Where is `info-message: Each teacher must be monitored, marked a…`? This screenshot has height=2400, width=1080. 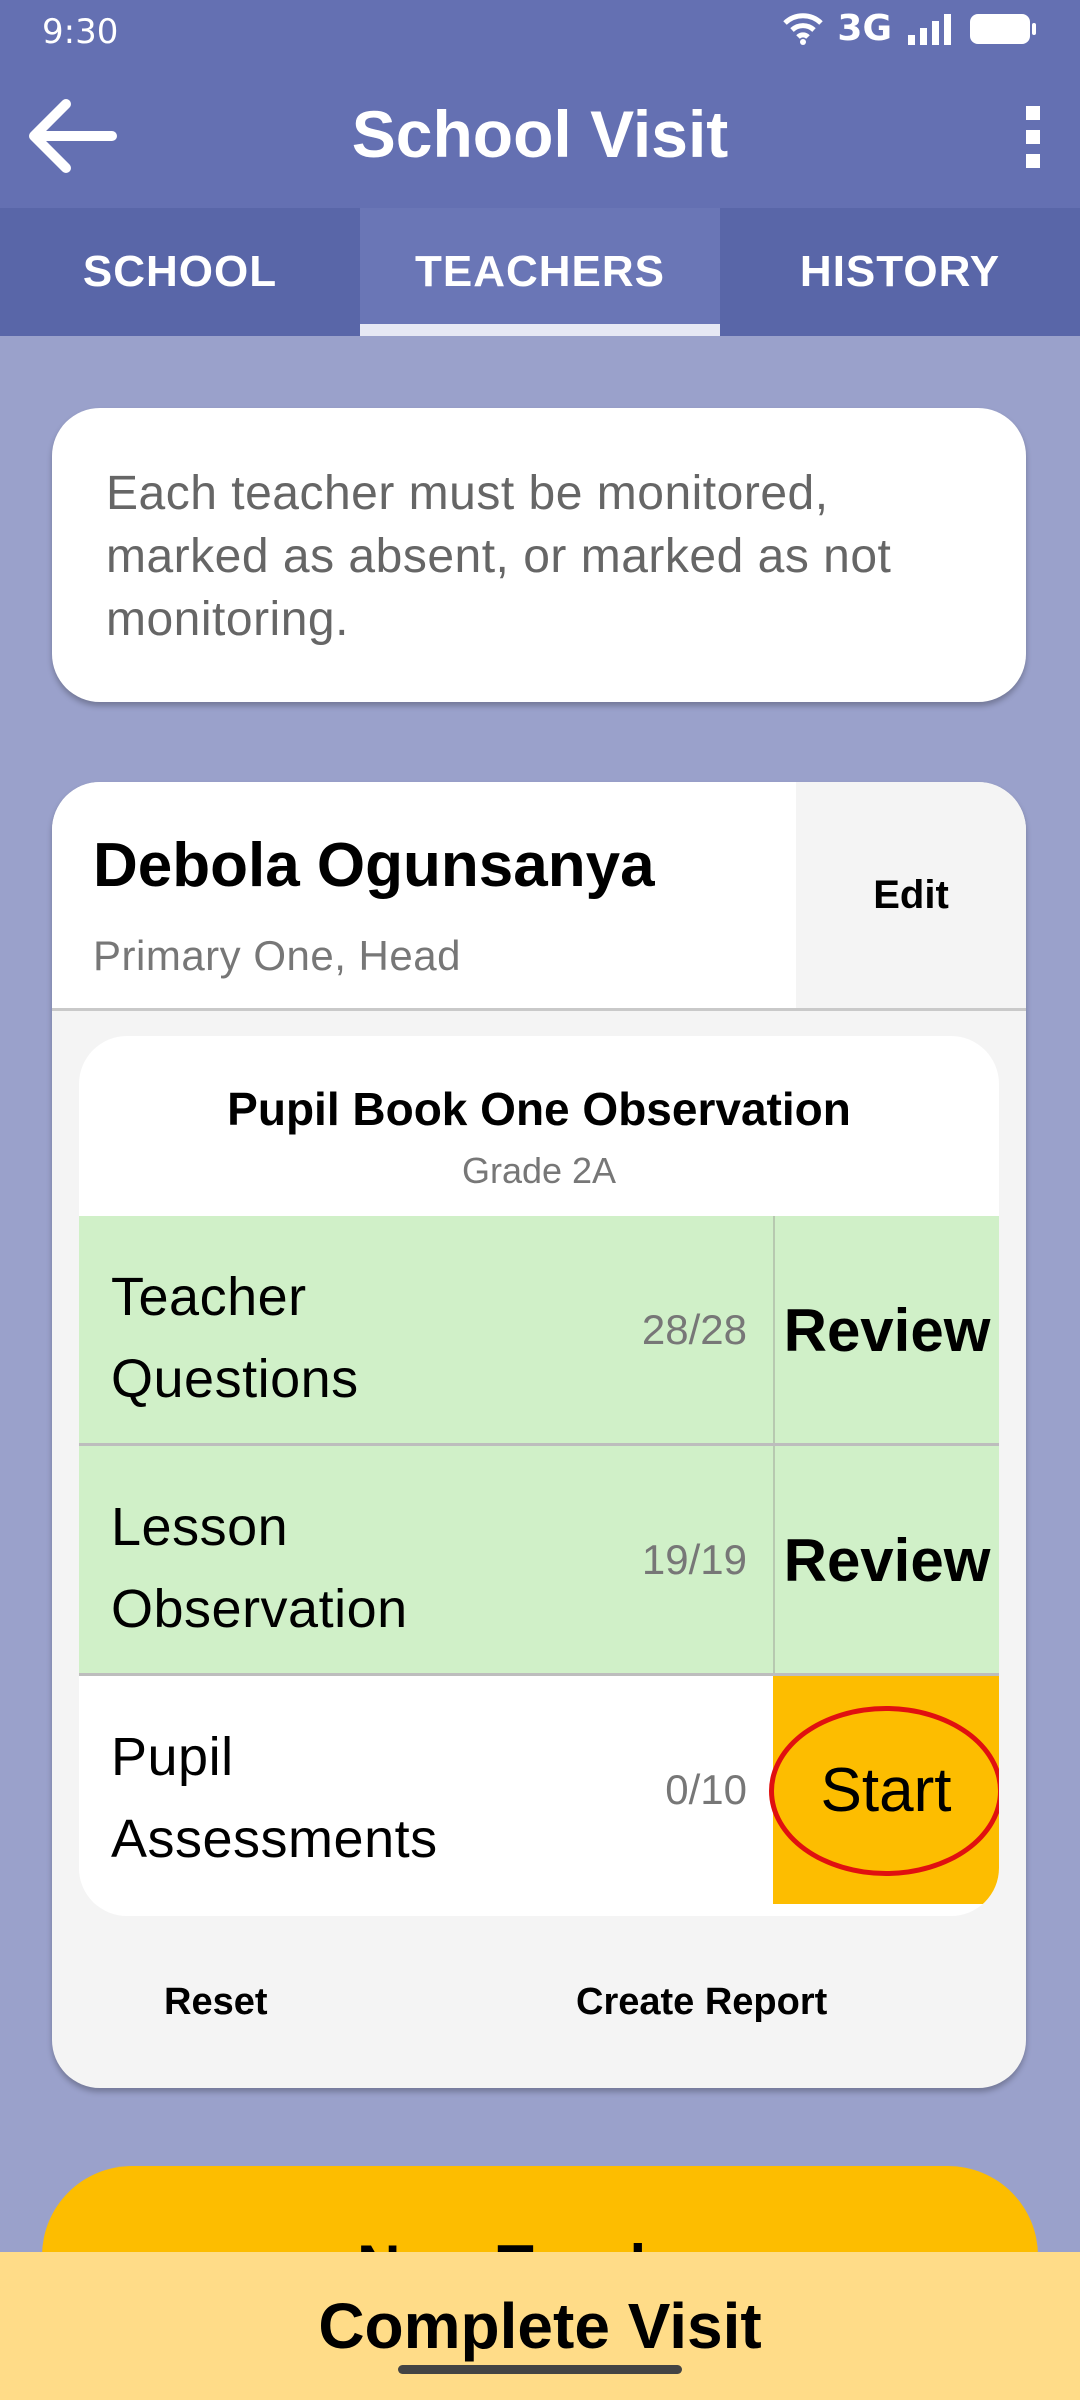 info-message: Each teacher must be monitored, marked a… is located at coordinates (539, 555).